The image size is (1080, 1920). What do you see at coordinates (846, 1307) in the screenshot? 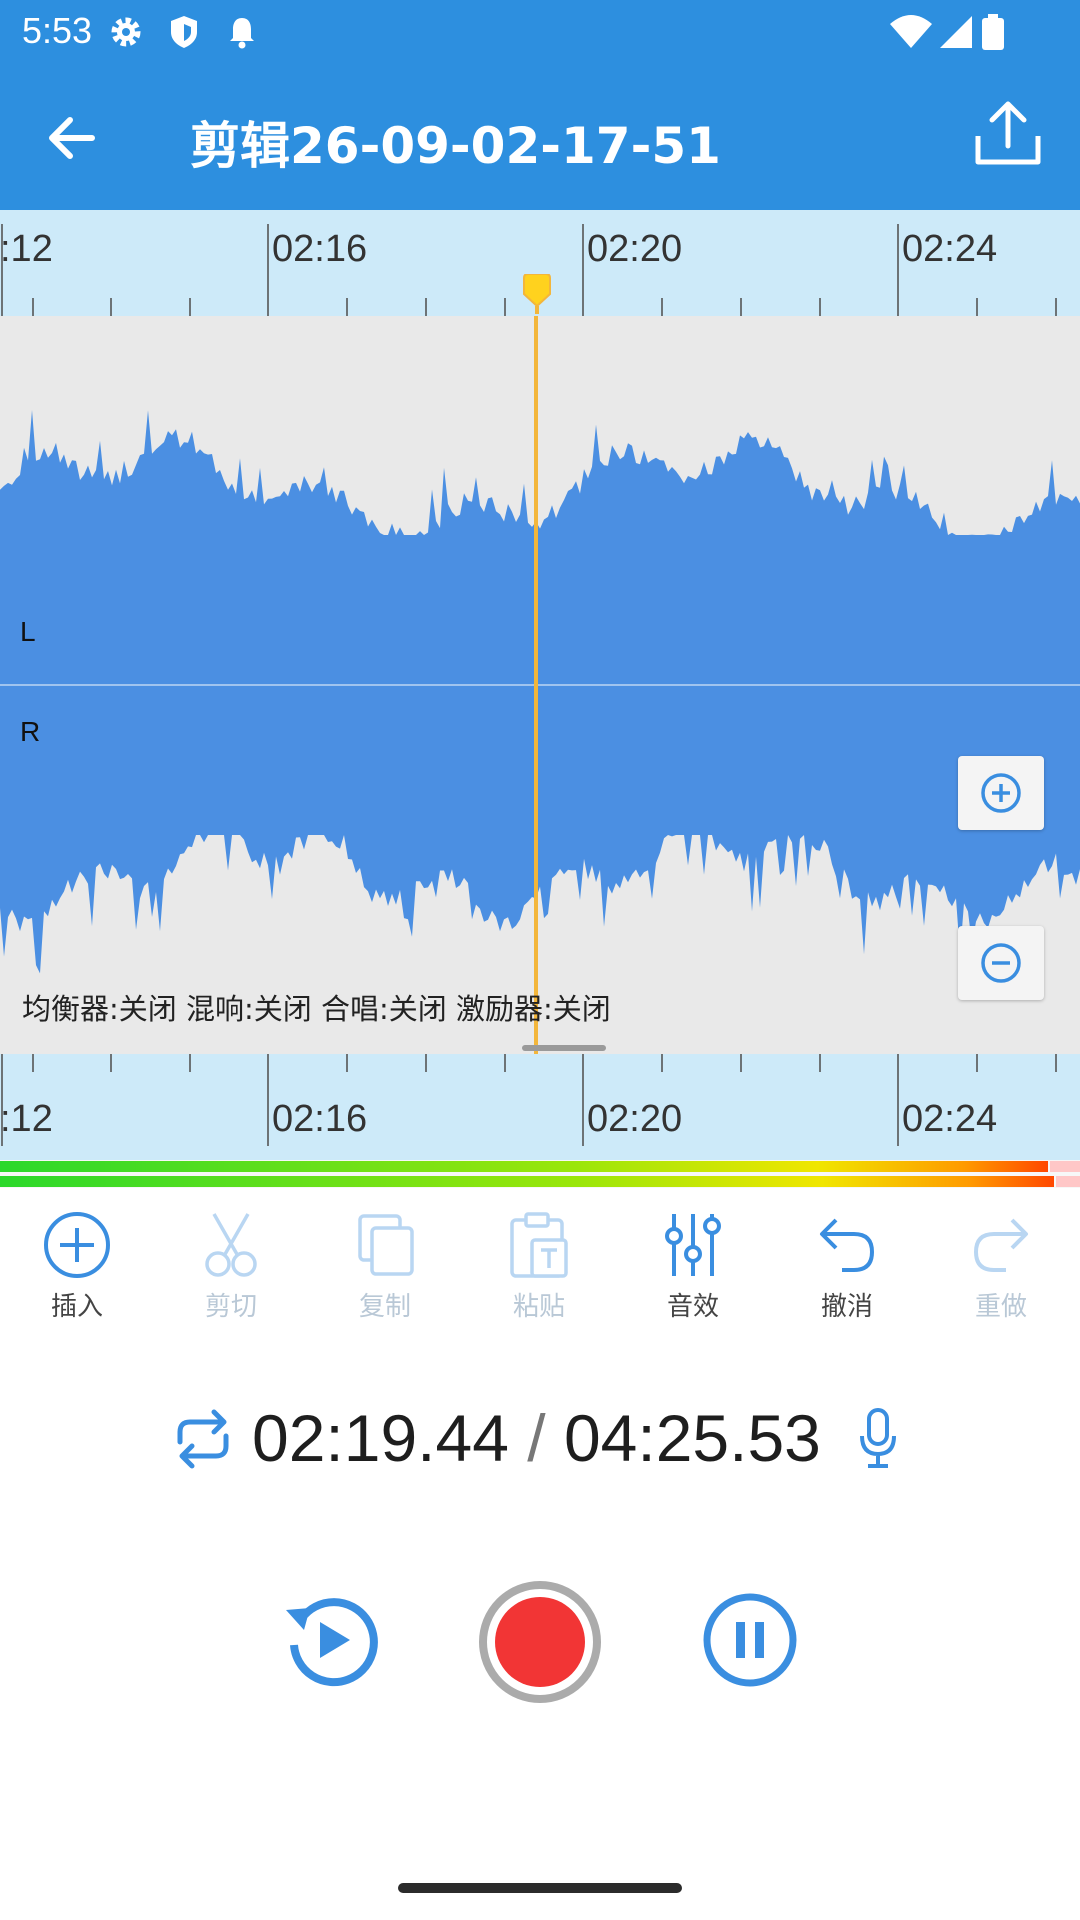
I see `undo-label: 撤消` at bounding box center [846, 1307].